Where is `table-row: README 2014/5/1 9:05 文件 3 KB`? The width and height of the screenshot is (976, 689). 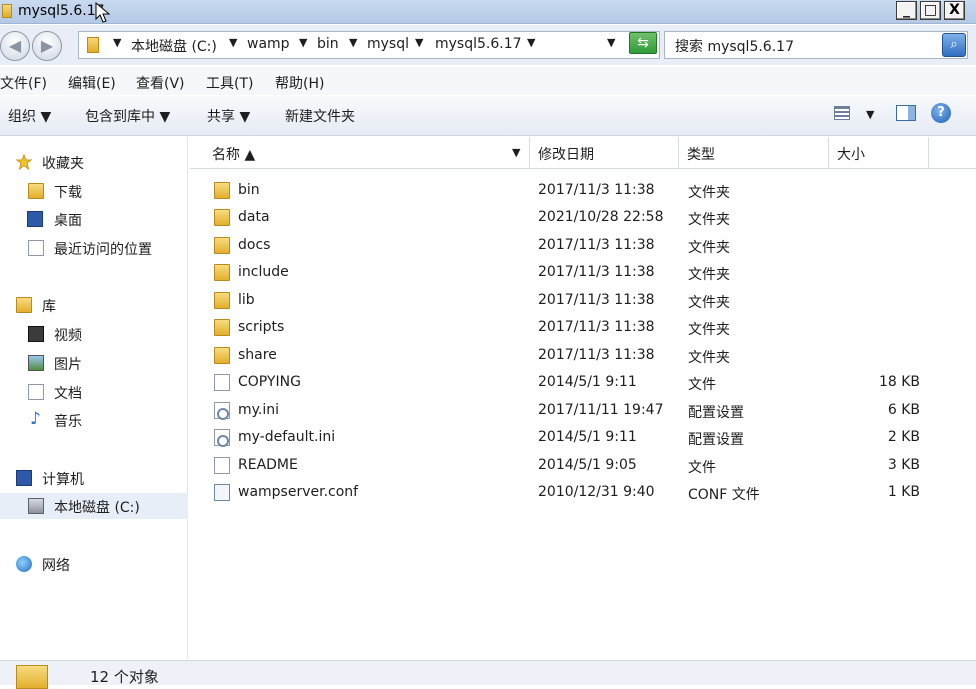 table-row: README 2014/5/1 9:05 文件 3 KB is located at coordinates (583, 465).